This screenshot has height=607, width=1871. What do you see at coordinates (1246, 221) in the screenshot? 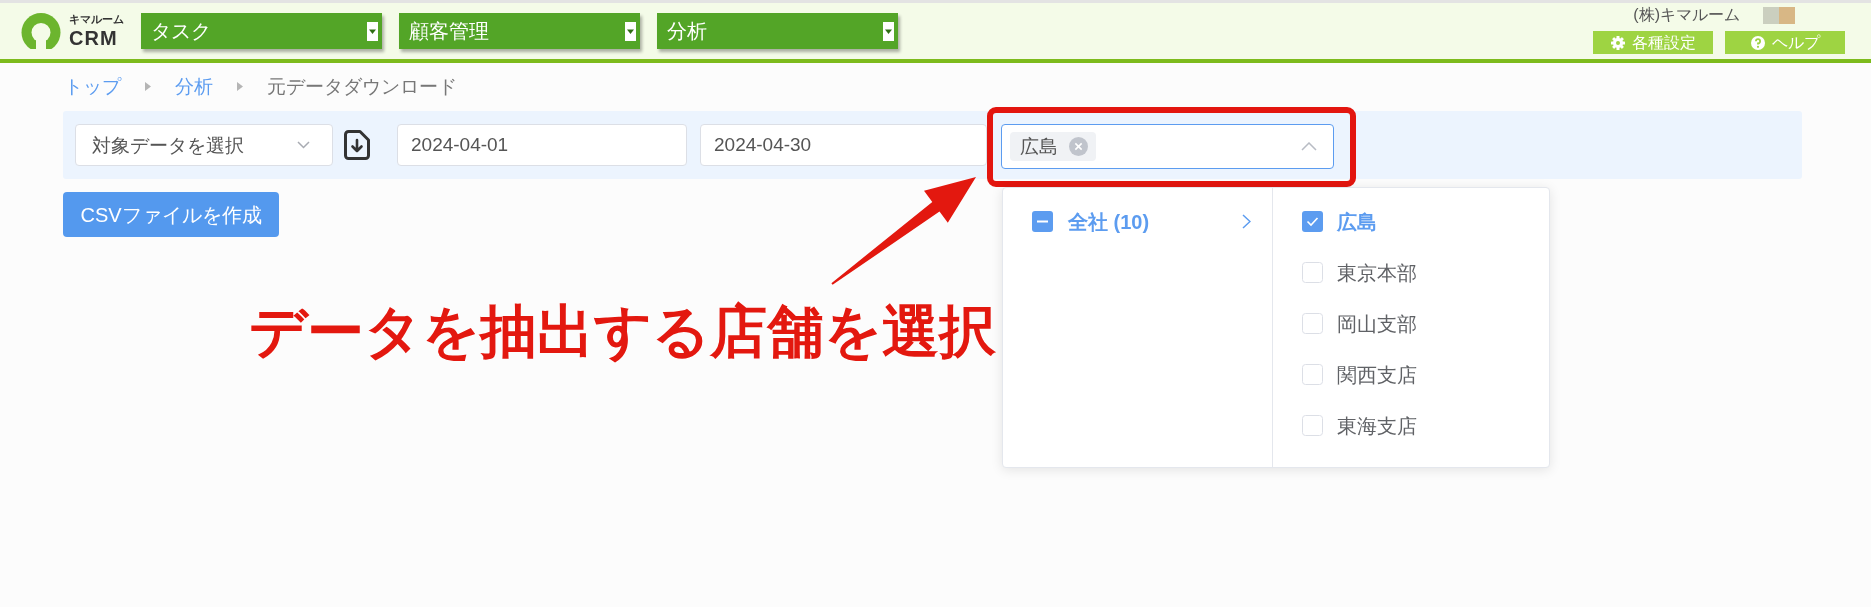
I see `chevron-right-icon` at bounding box center [1246, 221].